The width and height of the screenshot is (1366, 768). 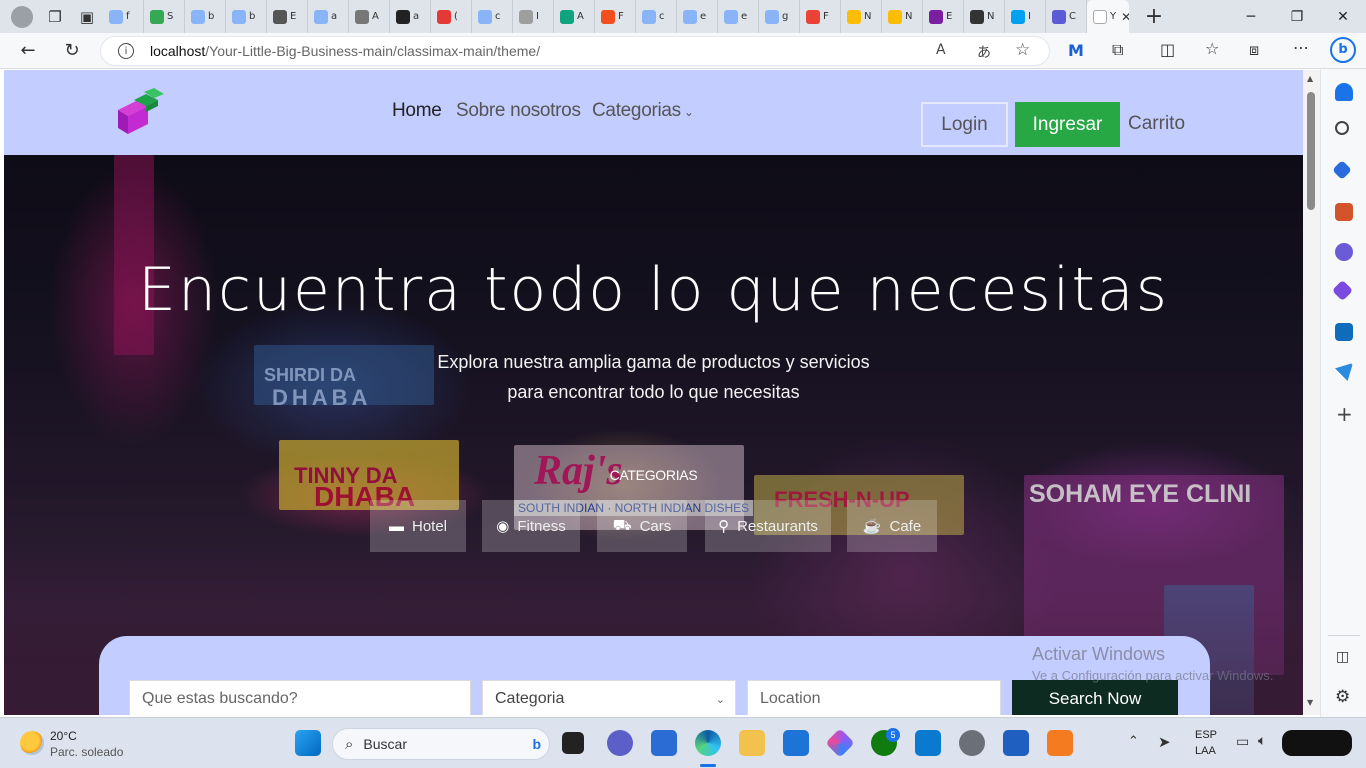 What do you see at coordinates (1251, 16) in the screenshot?
I see `minimize-button: ─` at bounding box center [1251, 16].